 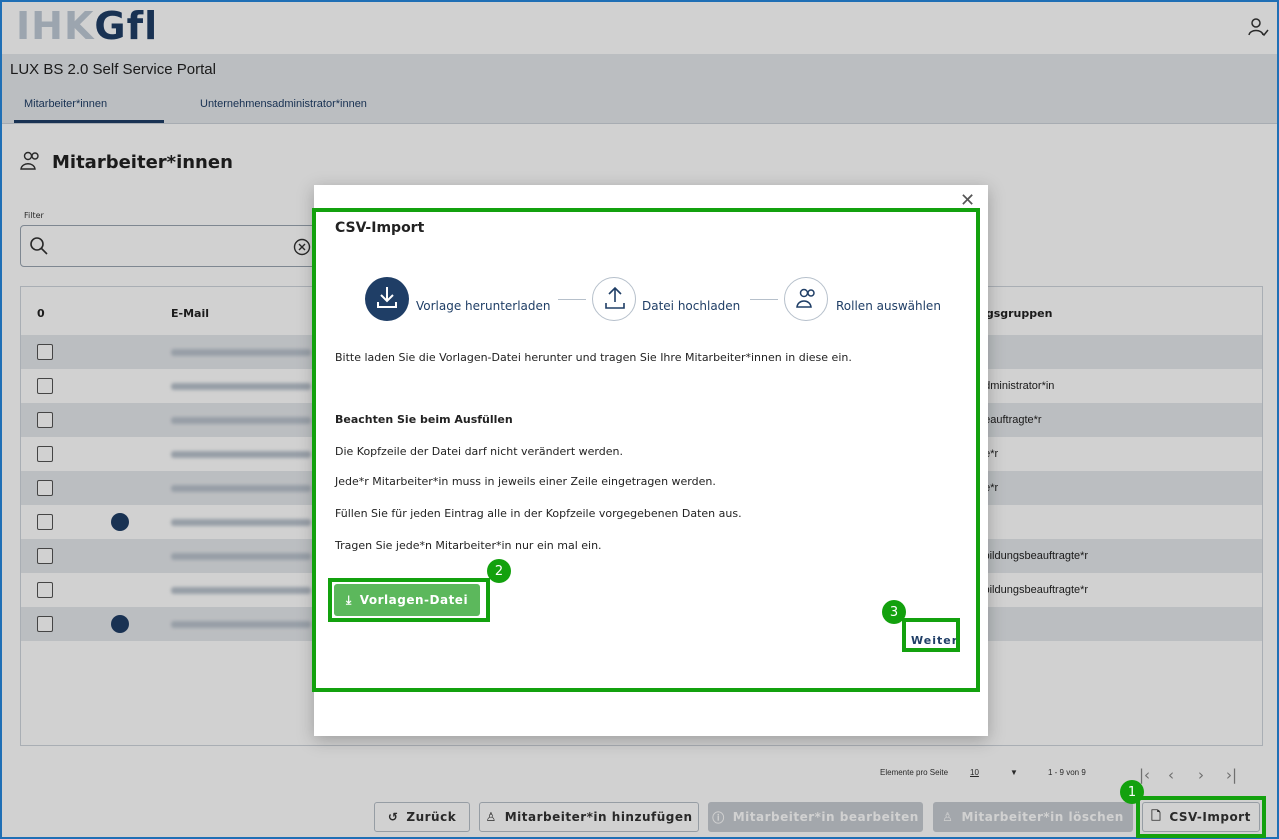 I want to click on step-badge-1: 1, so click(x=1132, y=792).